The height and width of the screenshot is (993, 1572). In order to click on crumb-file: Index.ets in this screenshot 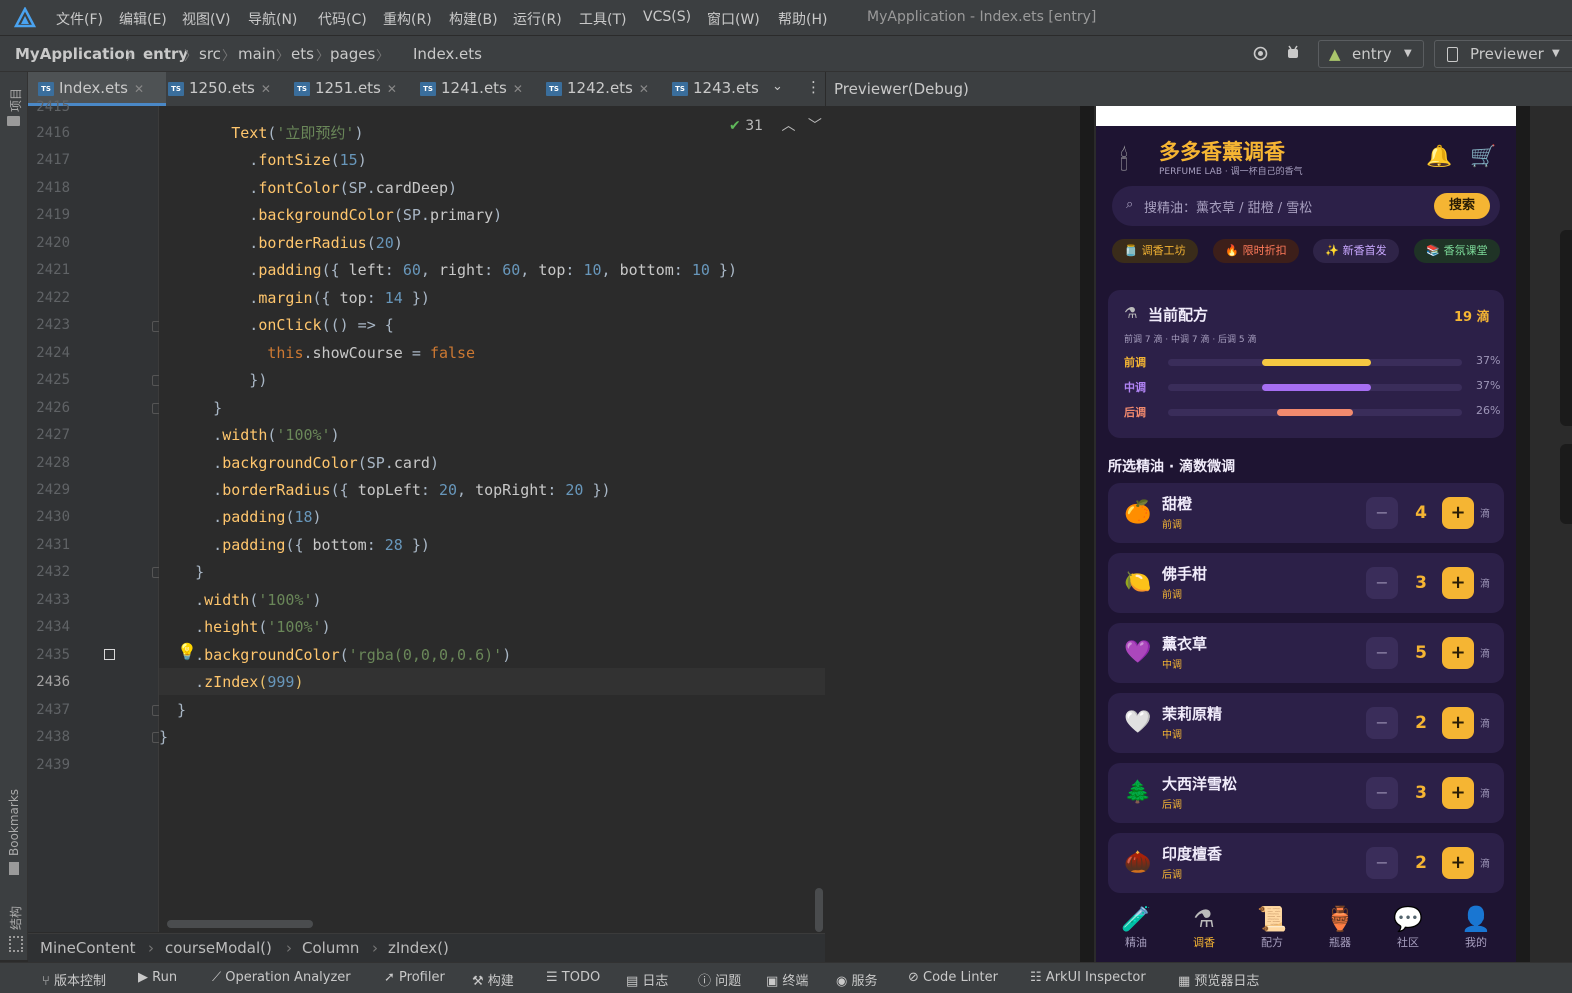, I will do `click(447, 54)`.